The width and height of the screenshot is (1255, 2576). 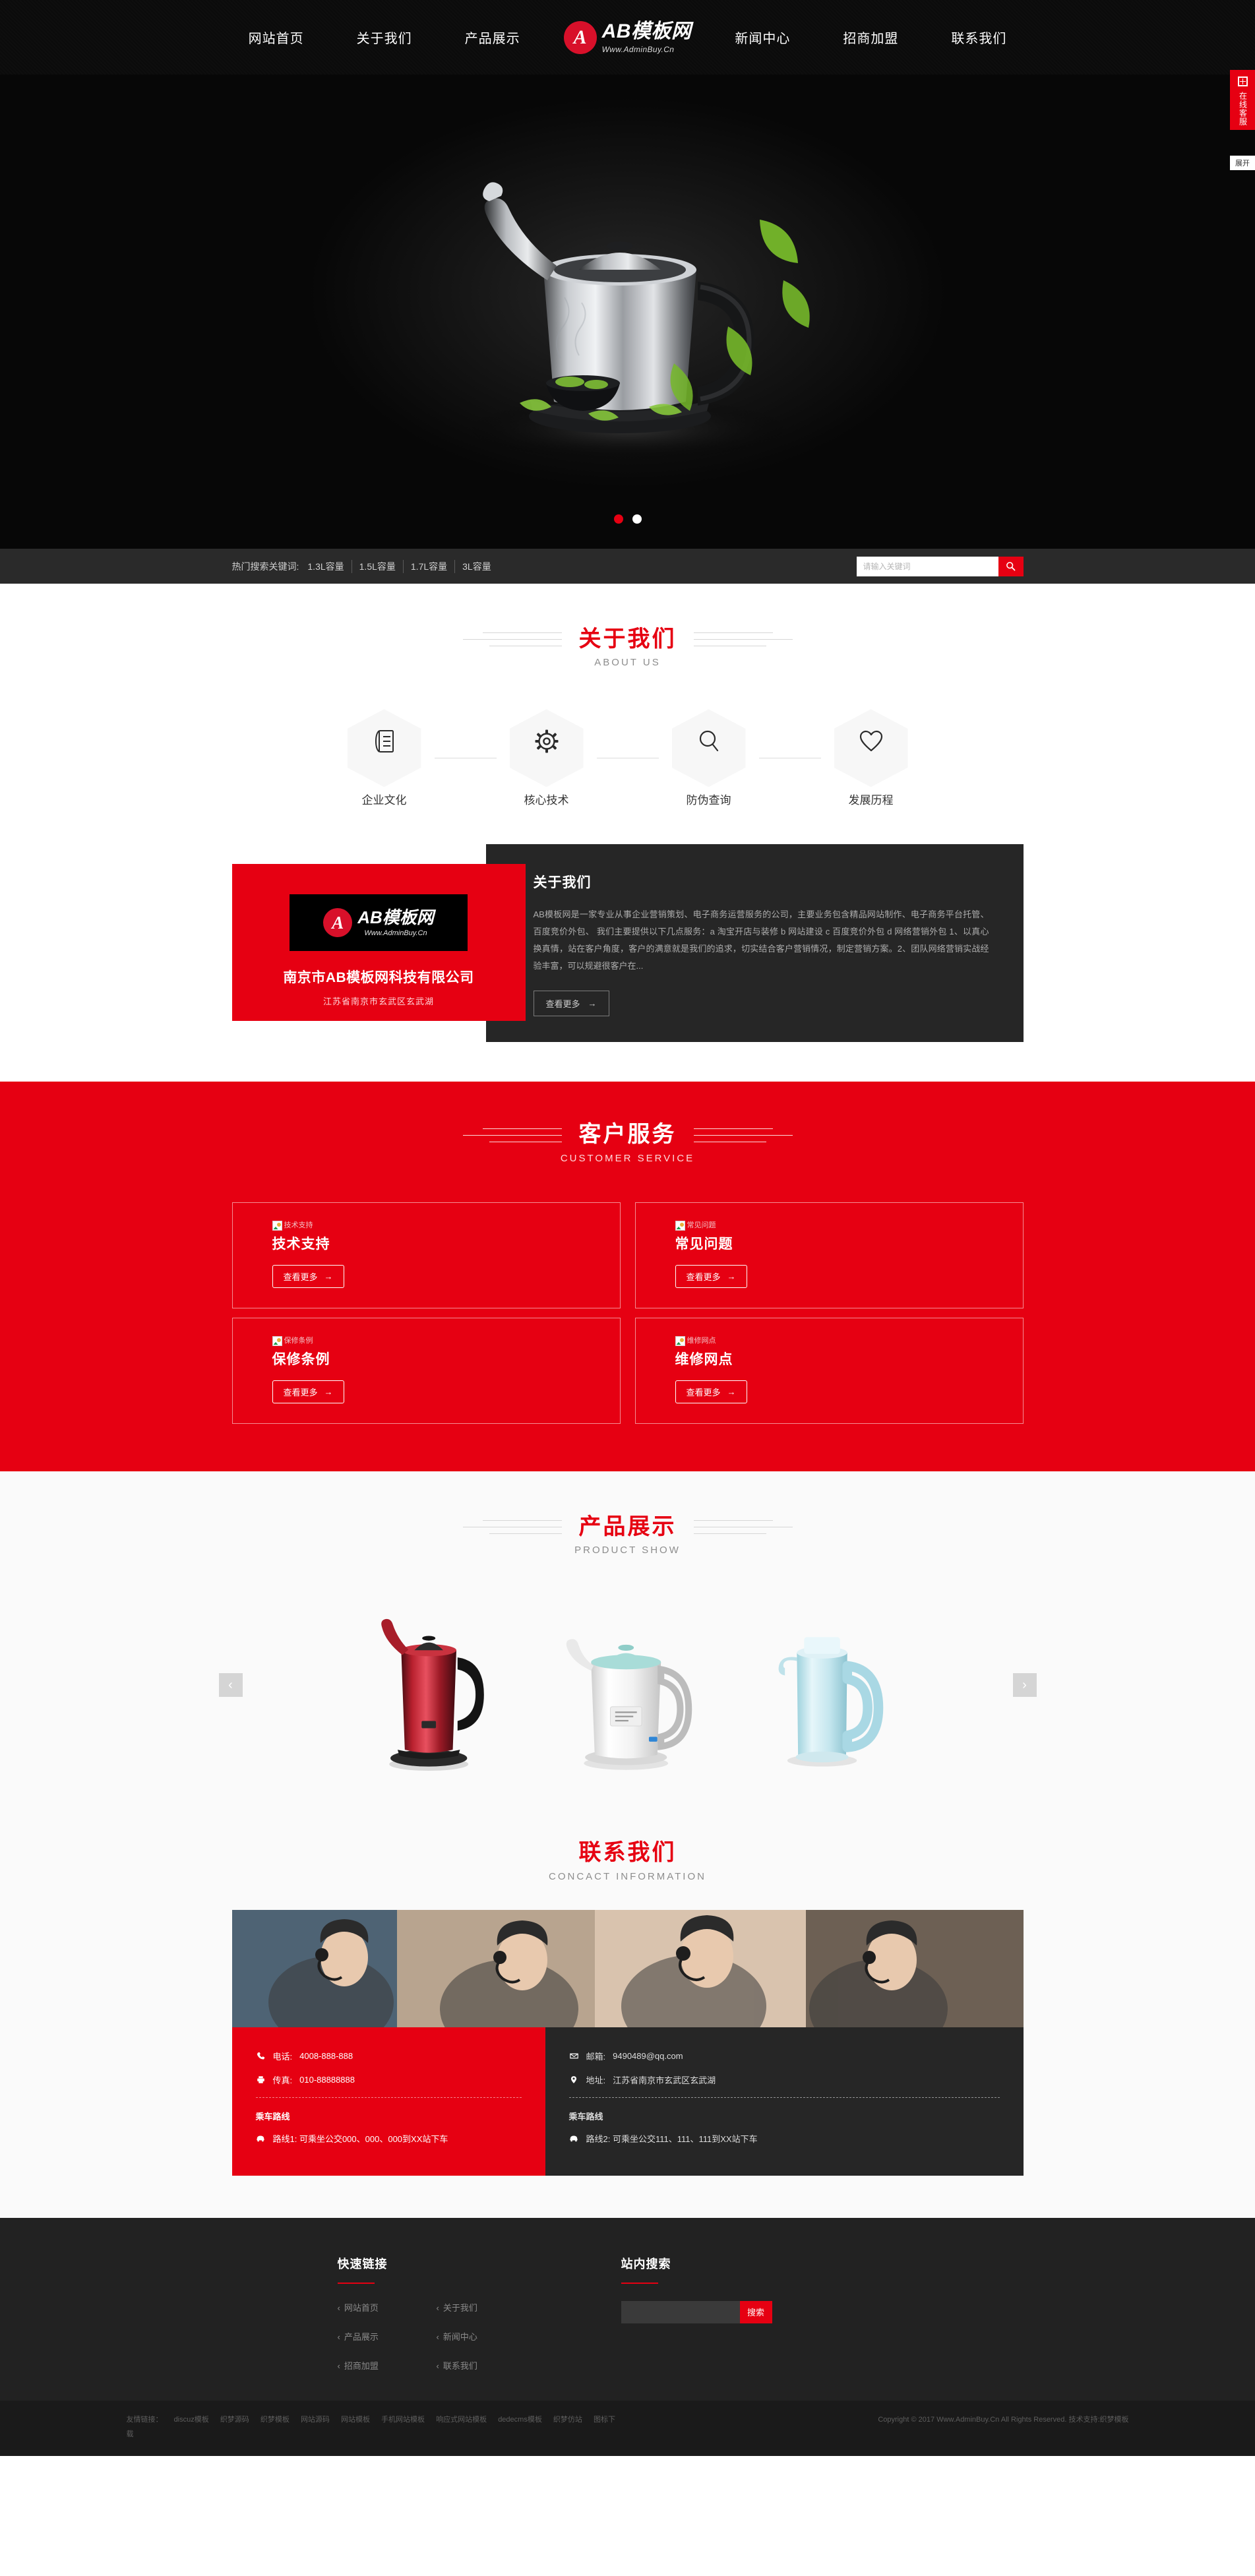 I want to click on nav-item-contact: 联系我们, so click(x=979, y=37).